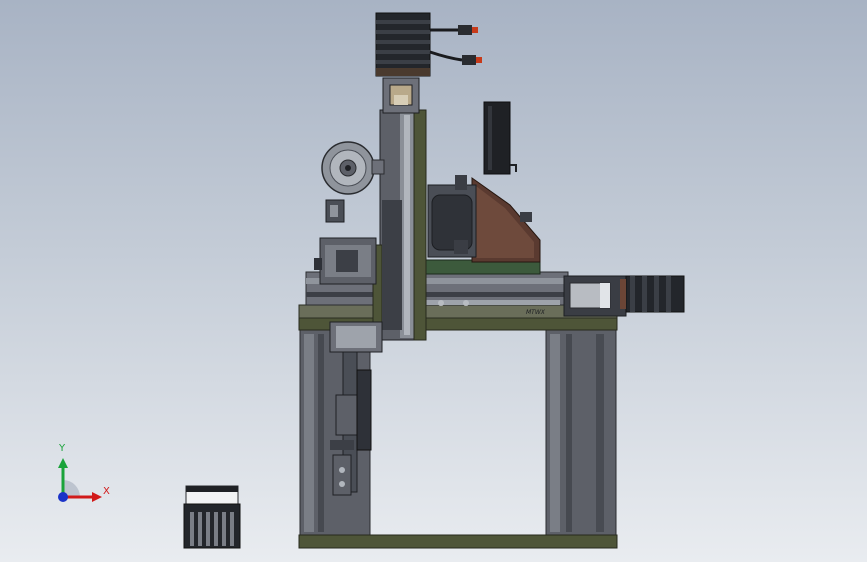 This screenshot has height=562, width=867. Describe the element at coordinates (62, 448) in the screenshot. I see `y-axis-label: Y` at that location.